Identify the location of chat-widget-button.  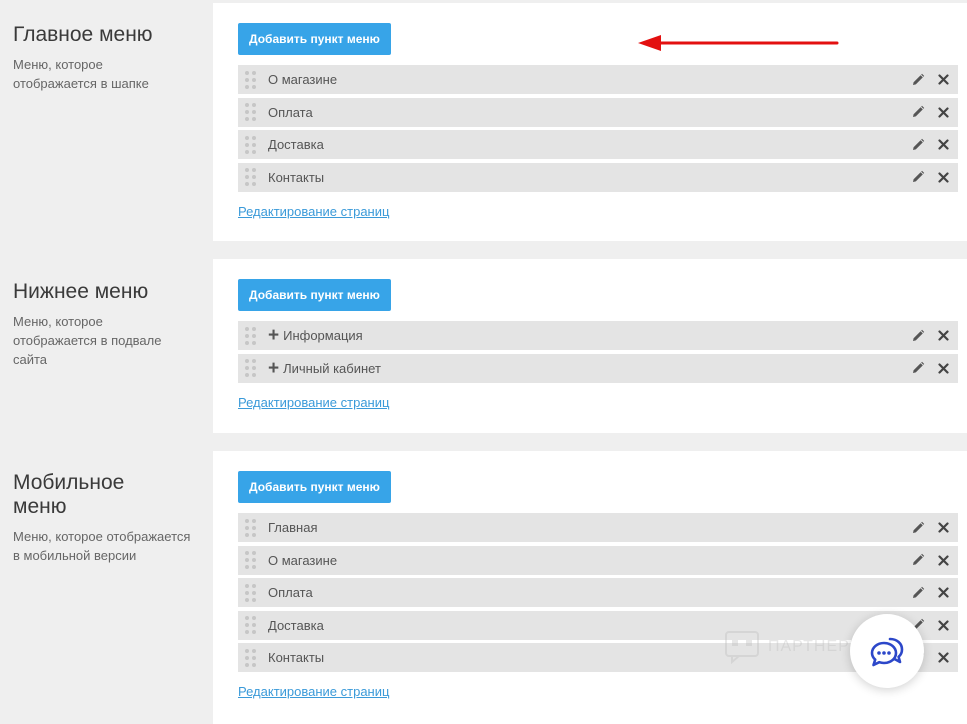
(887, 651).